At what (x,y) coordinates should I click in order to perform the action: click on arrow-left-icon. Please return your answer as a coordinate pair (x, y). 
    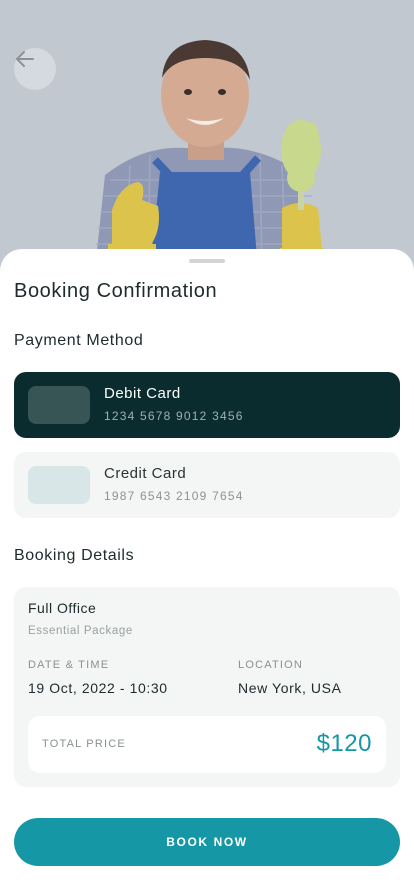
    Looking at the image, I should click on (25, 59).